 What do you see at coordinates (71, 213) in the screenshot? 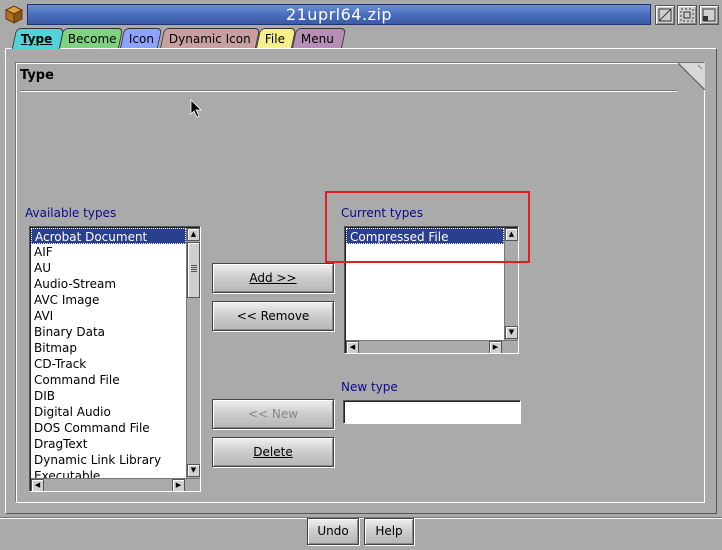
I see `available-types-label: Available types` at bounding box center [71, 213].